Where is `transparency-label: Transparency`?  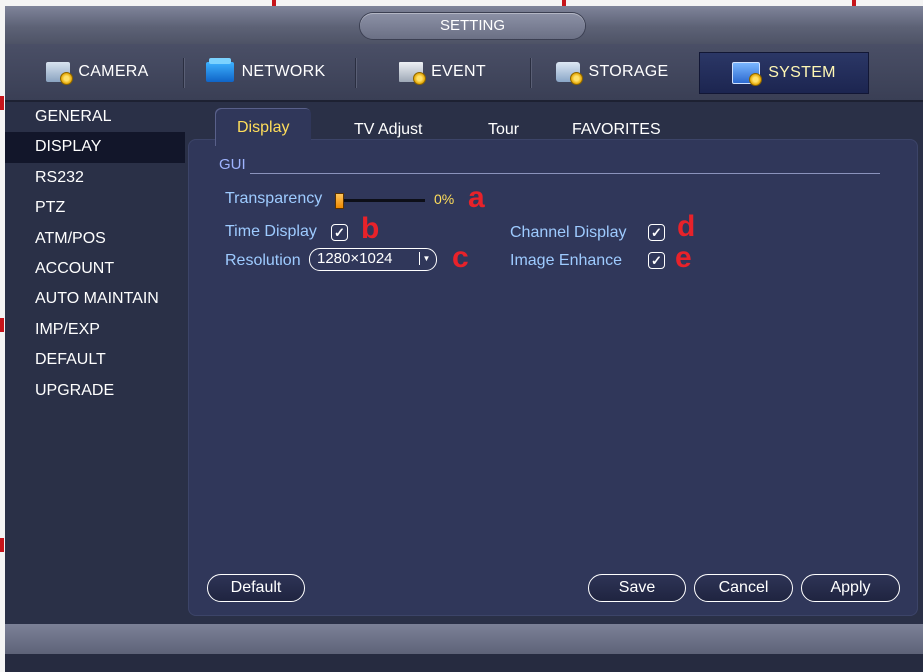
transparency-label: Transparency is located at coordinates (274, 198).